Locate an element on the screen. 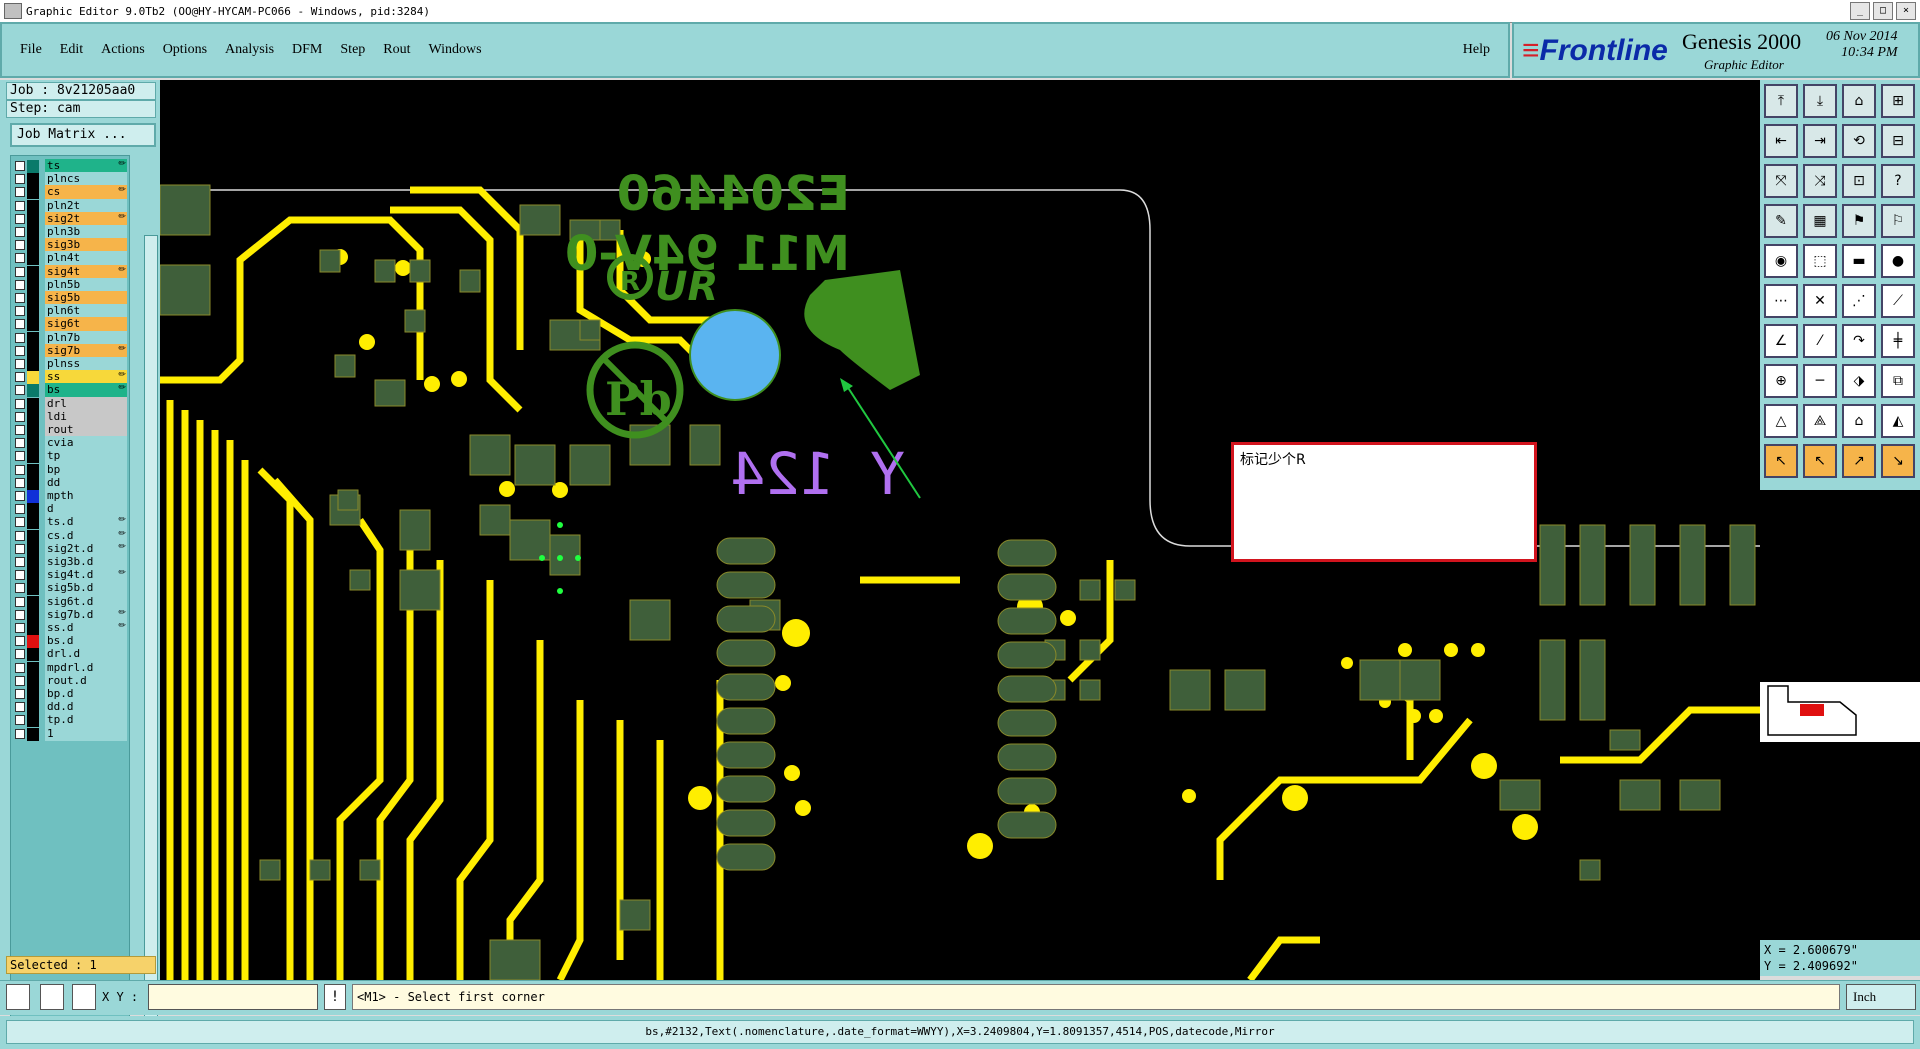 The width and height of the screenshot is (1920, 1049). layer-name: plnss is located at coordinates (86, 364).